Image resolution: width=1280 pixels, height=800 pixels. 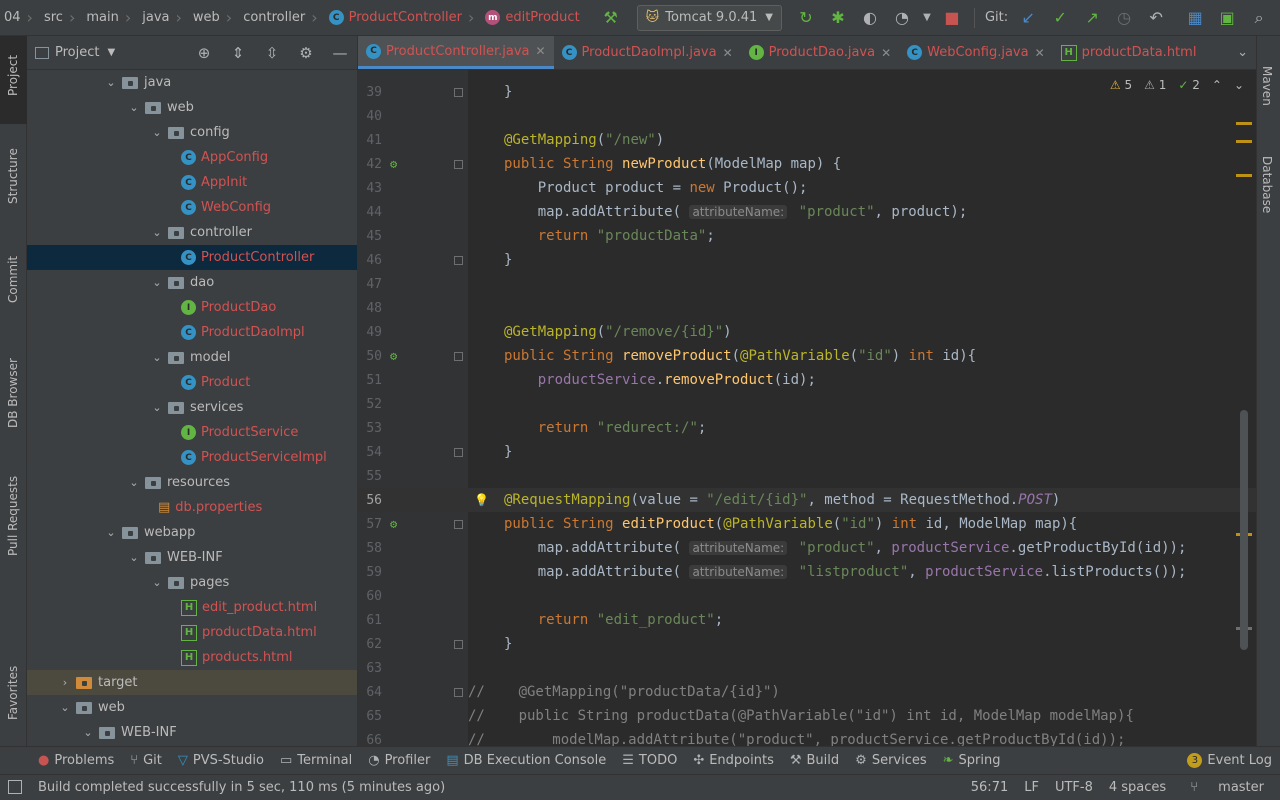 What do you see at coordinates (807, 620) in the screenshot?
I see `code-line: 61 return "edit_product";` at bounding box center [807, 620].